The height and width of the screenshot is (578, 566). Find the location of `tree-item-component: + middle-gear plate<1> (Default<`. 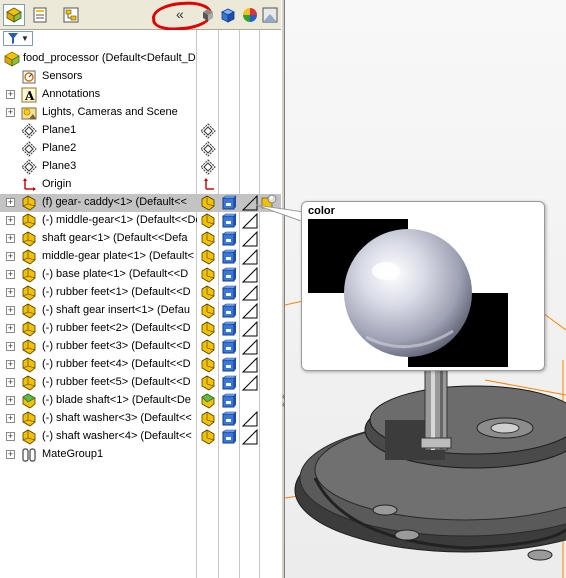

tree-item-component: + middle-gear plate<1> (Default< is located at coordinates (140, 257).